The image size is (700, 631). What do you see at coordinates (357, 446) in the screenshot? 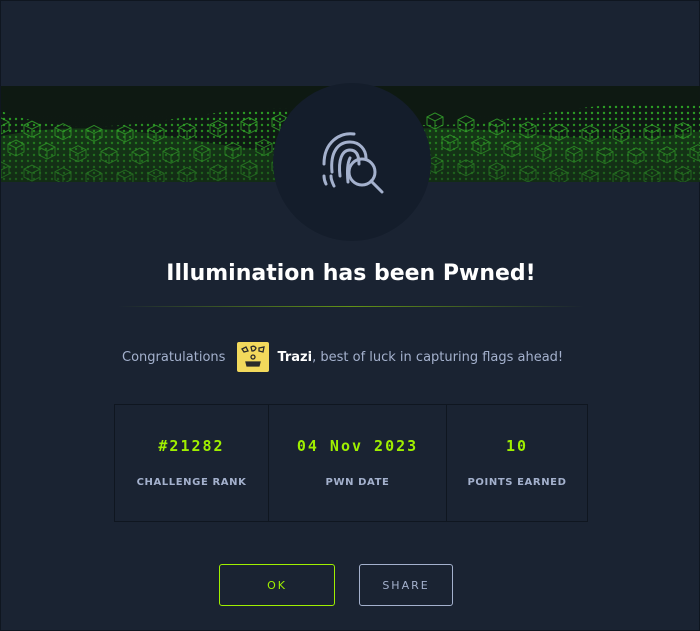
I see `stat-value: 04 Nov 2023` at bounding box center [357, 446].